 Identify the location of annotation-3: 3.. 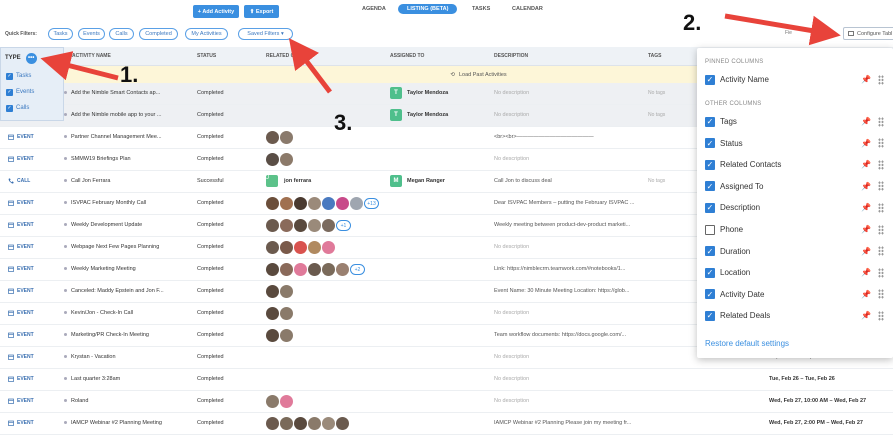
(343, 122).